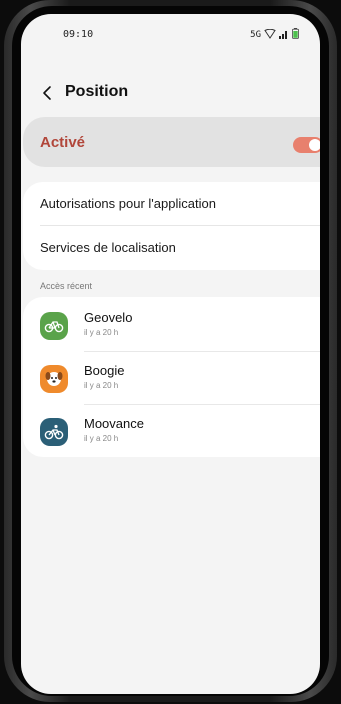  I want to click on location-services-label: Services de localisation, so click(108, 247).